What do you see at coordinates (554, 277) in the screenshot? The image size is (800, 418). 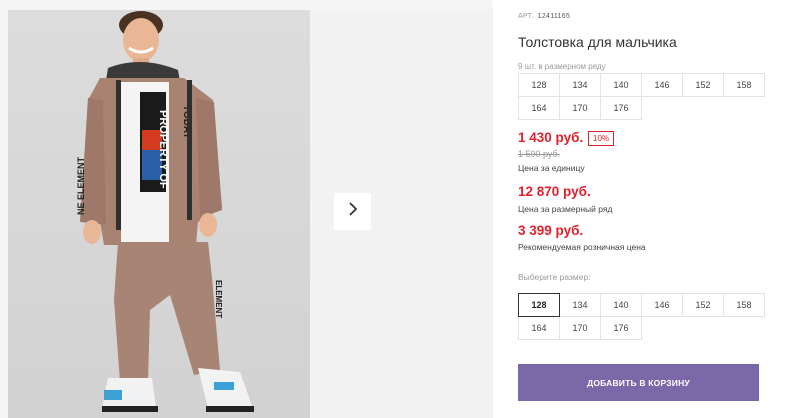 I see `size-select-label: Выберите размер:` at bounding box center [554, 277].